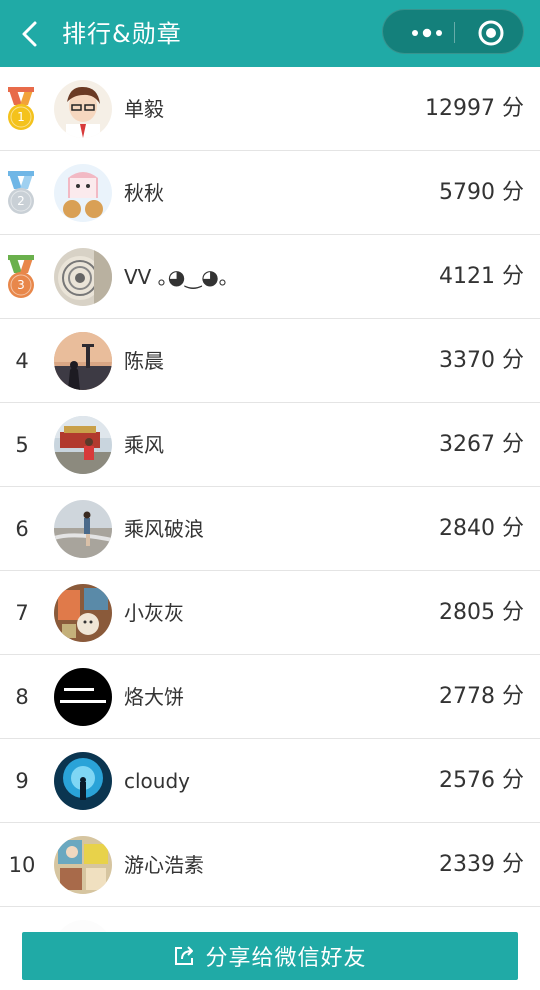  I want to click on share-to-wechat-button: 分享给微信好友, so click(270, 956).